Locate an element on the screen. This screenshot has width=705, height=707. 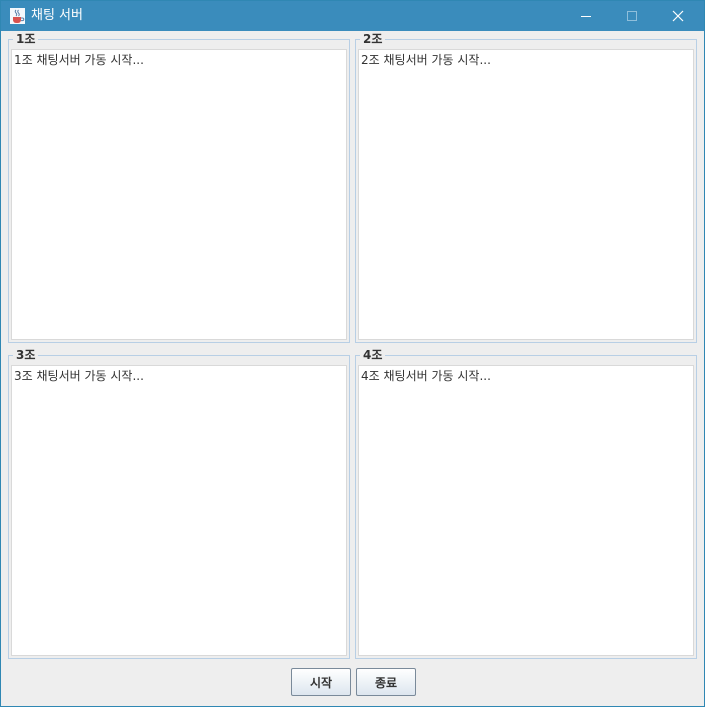
stop-button: 종료 is located at coordinates (386, 682).